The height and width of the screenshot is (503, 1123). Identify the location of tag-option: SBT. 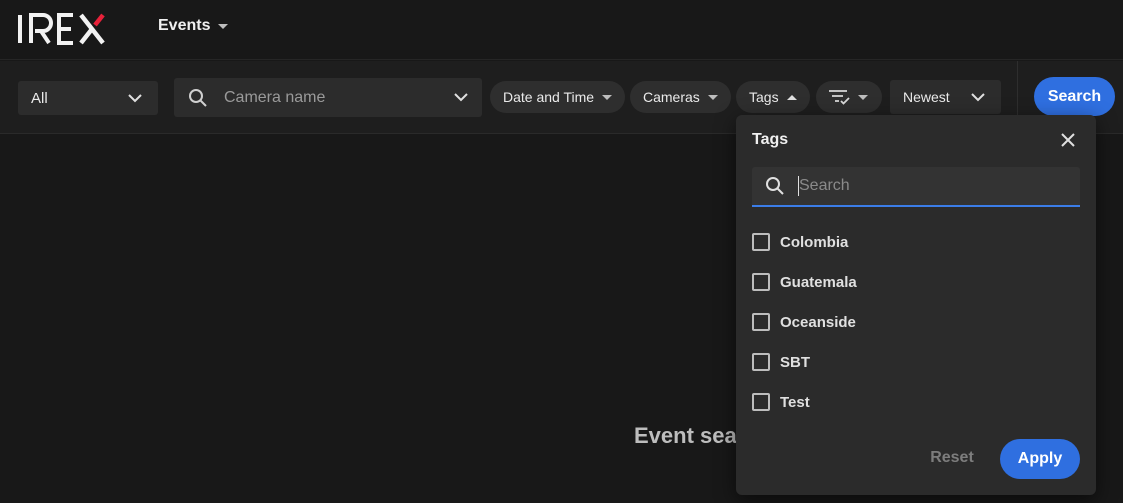
(804, 362).